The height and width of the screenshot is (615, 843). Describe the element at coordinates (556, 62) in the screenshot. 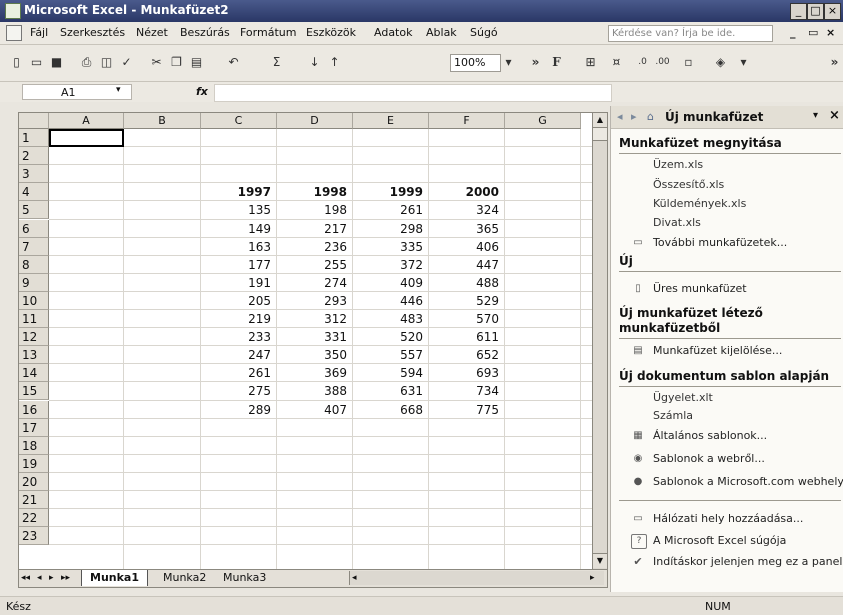

I see `bold-button: F` at that location.